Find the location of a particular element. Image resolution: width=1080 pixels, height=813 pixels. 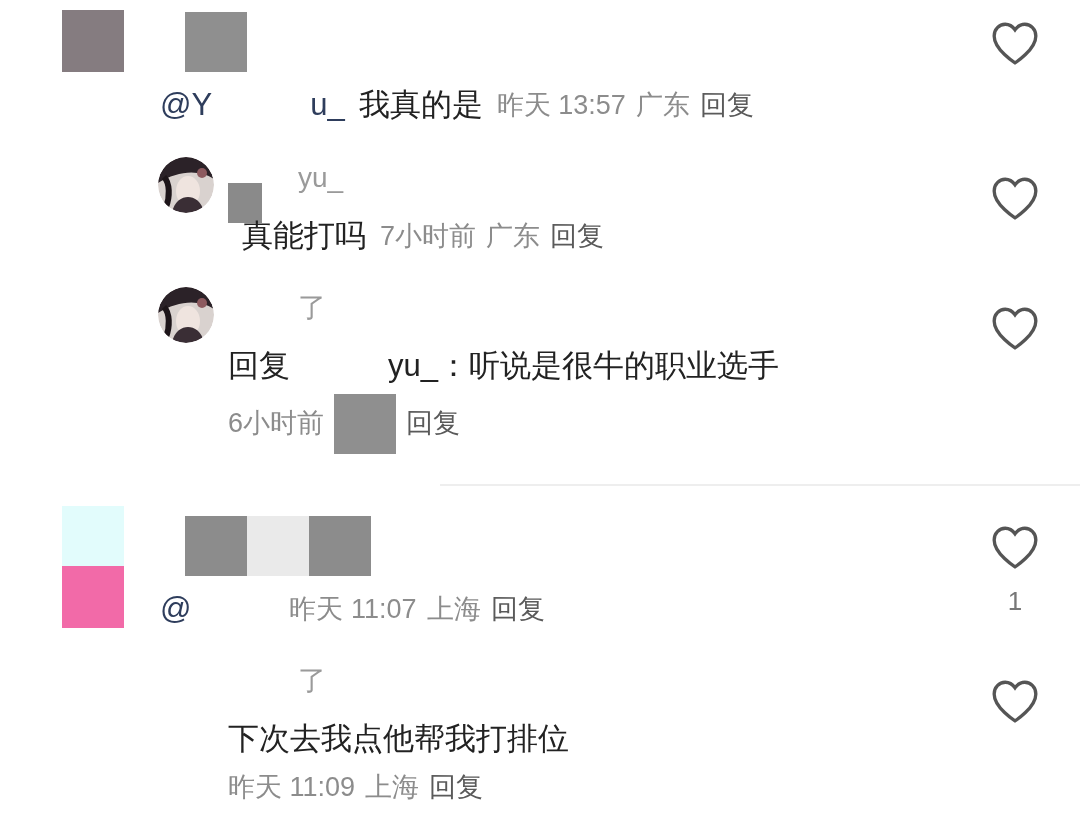

comment-meta: 6小时前 is located at coordinates (276, 424).